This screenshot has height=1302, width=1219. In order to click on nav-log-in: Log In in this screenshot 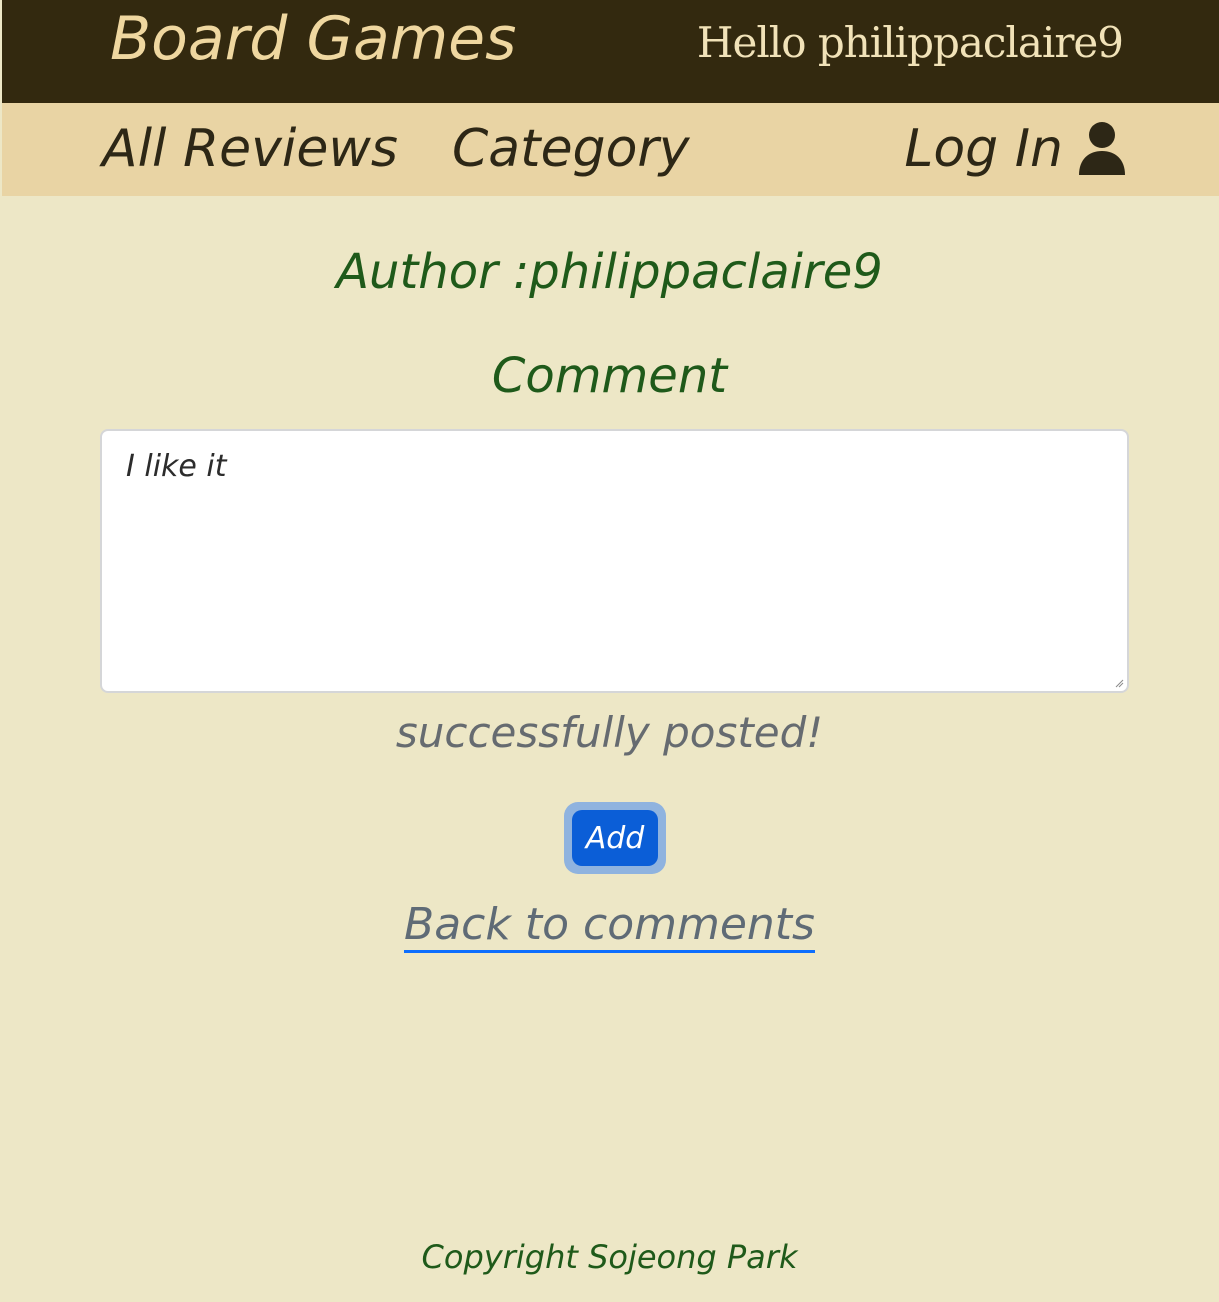, I will do `click(1015, 149)`.